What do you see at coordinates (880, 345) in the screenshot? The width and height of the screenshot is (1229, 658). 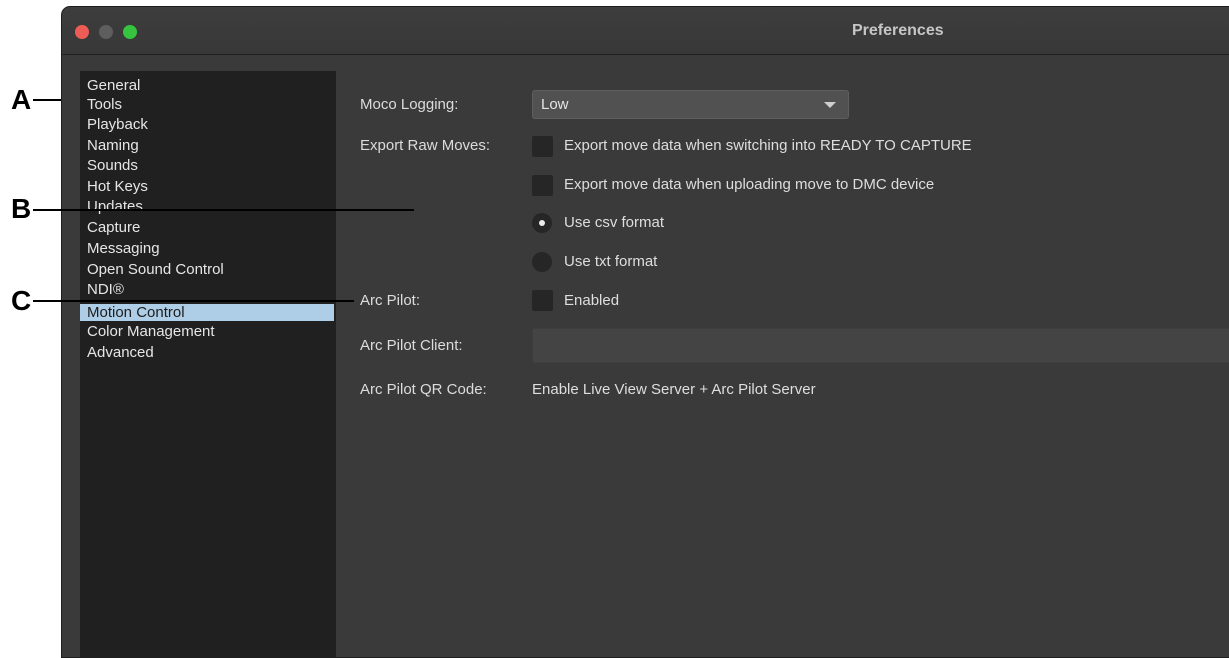 I see `arc-pilot-client-input` at bounding box center [880, 345].